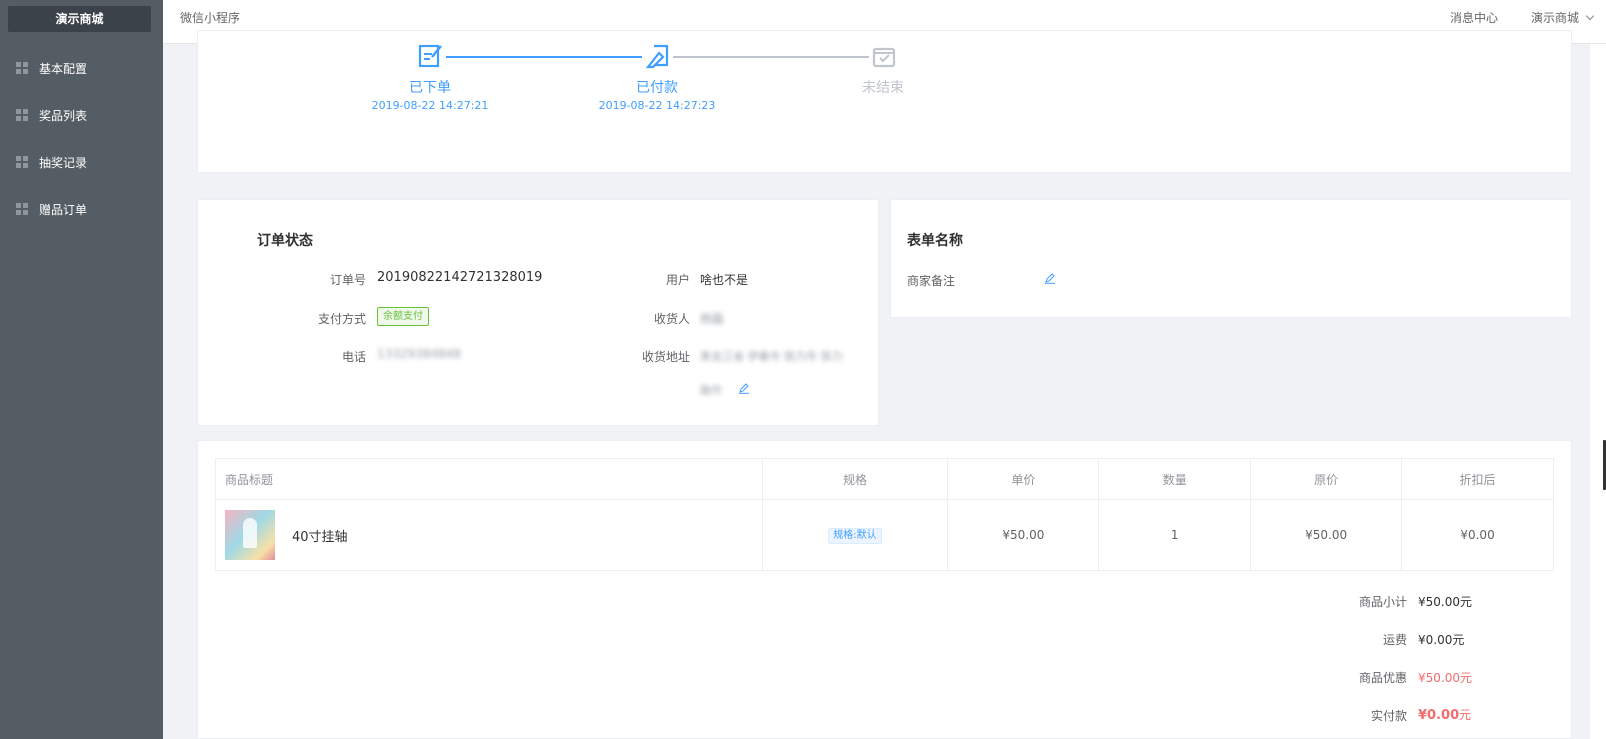 This screenshot has width=1606, height=739. What do you see at coordinates (489, 479) in the screenshot?
I see `col-goods-title: 商品标题` at bounding box center [489, 479].